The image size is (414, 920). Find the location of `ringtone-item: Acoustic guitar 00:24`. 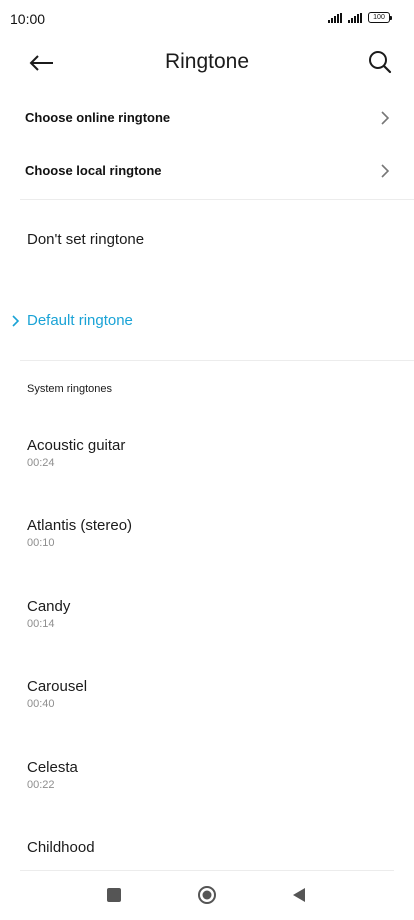

ringtone-item: Acoustic guitar 00:24 is located at coordinates (76, 453).